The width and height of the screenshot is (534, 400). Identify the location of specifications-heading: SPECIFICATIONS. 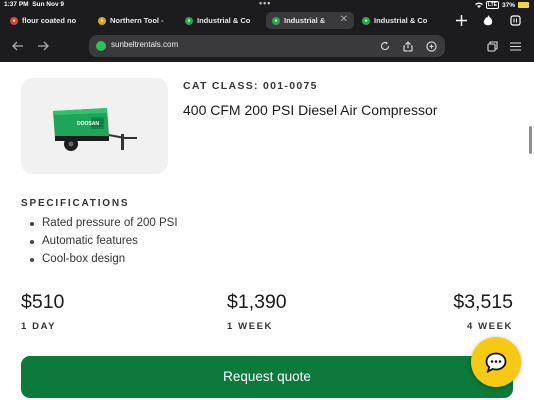
(75, 203).